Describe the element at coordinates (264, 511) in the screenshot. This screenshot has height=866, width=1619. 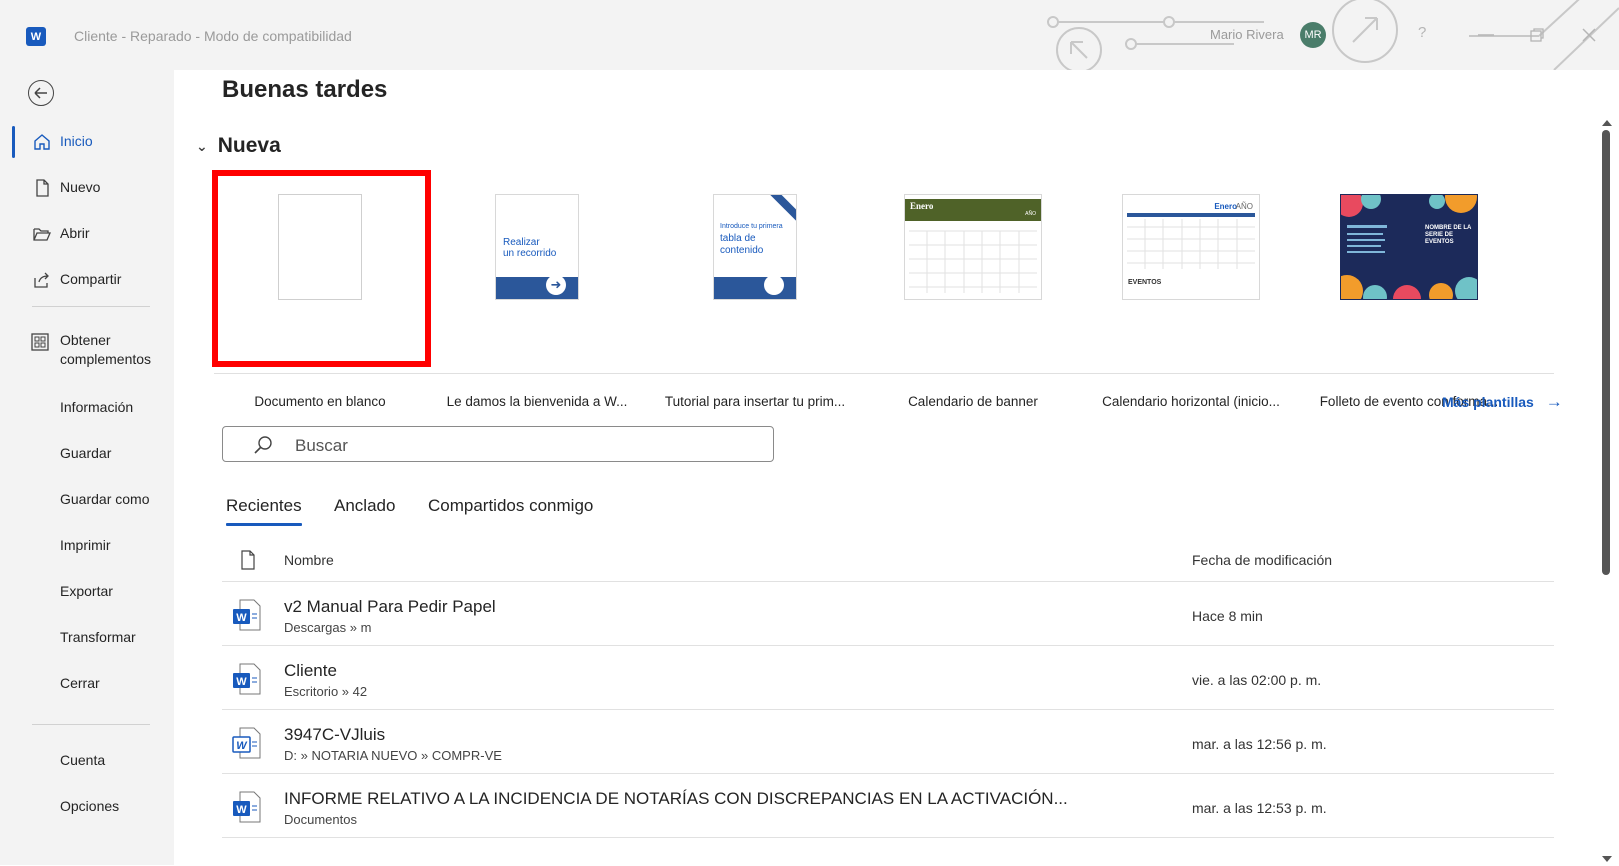
I see `tab-recientes: Recientes` at that location.